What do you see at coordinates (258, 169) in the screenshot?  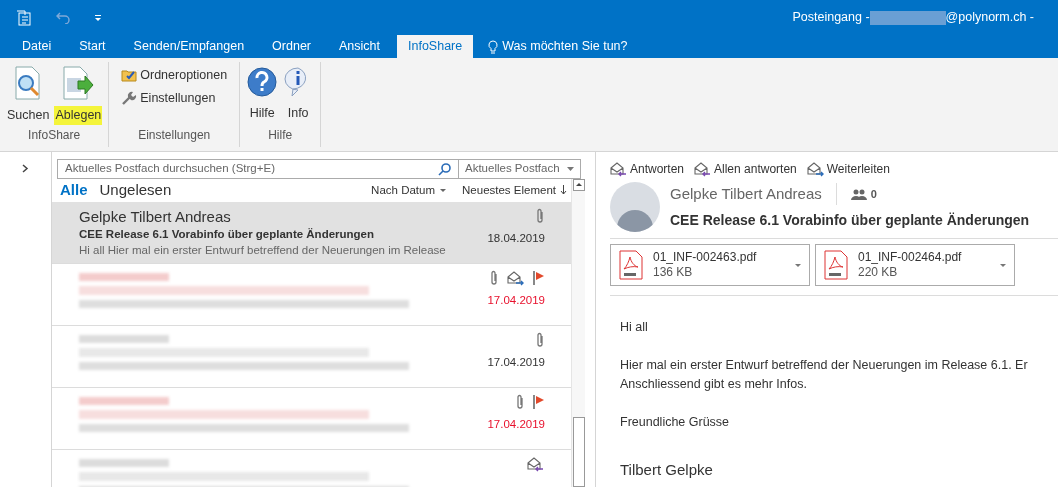 I see `search-field: Aktuelles Postfach durchsuchen (Strg+E)` at bounding box center [258, 169].